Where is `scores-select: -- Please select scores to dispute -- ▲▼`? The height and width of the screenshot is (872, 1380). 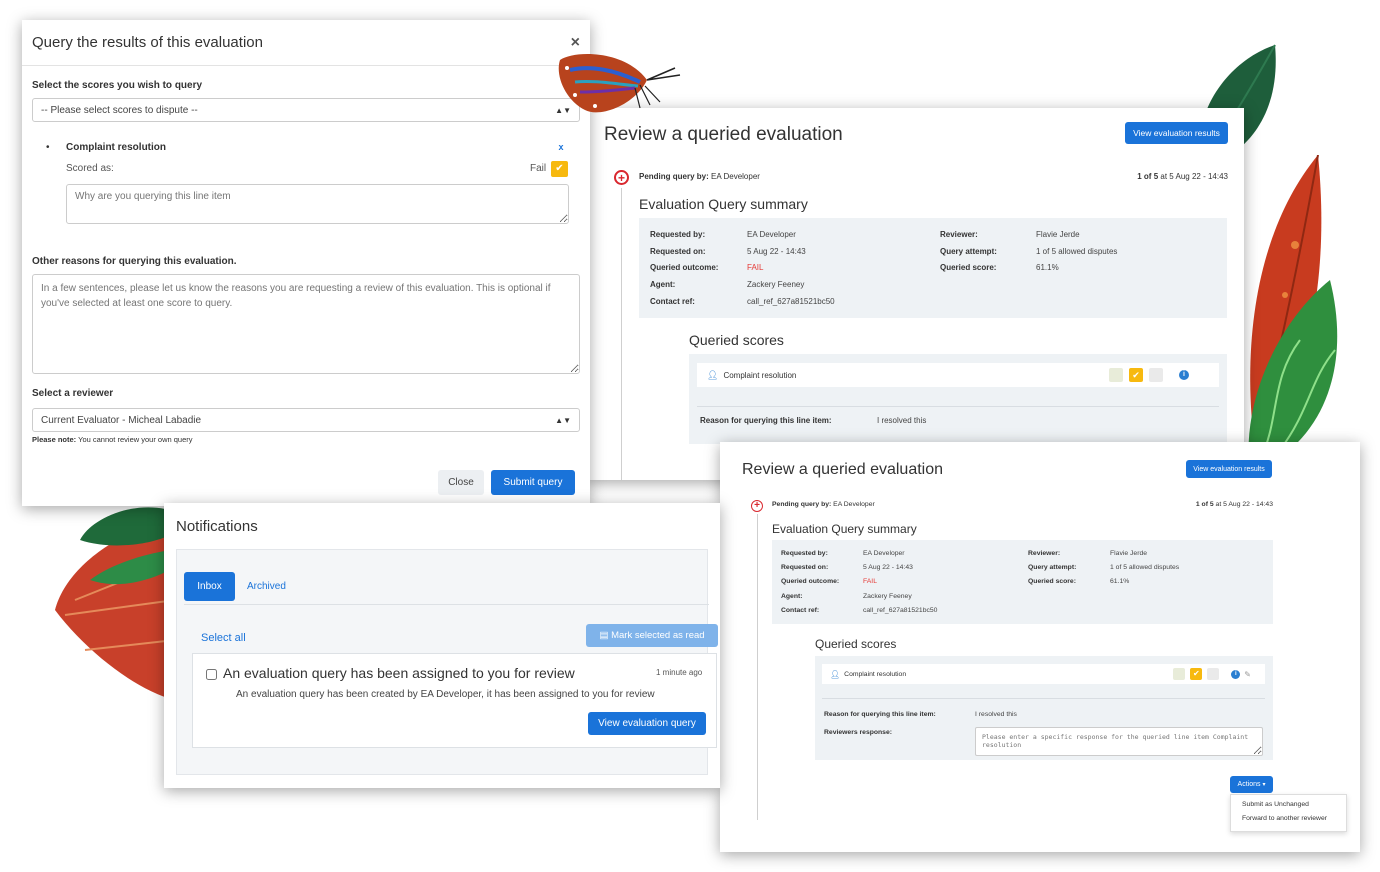
scores-select: -- Please select scores to dispute -- ▲▼ is located at coordinates (306, 110).